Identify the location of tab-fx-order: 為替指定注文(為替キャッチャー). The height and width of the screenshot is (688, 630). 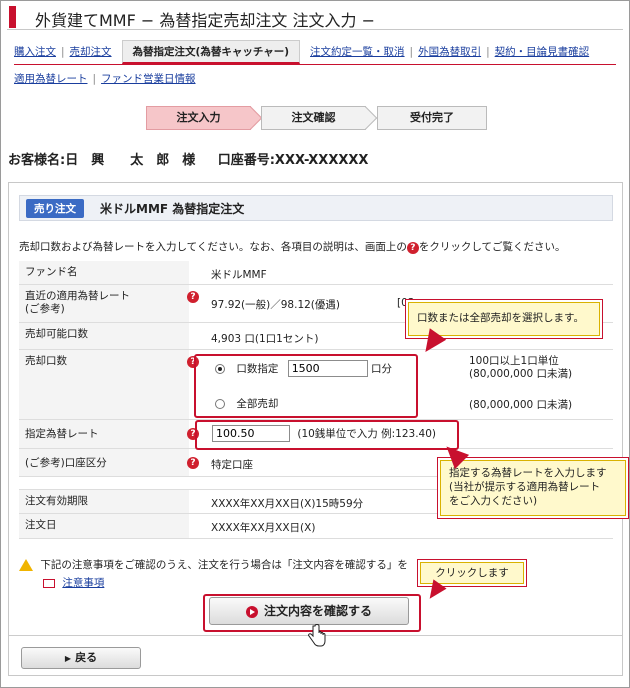
(211, 52).